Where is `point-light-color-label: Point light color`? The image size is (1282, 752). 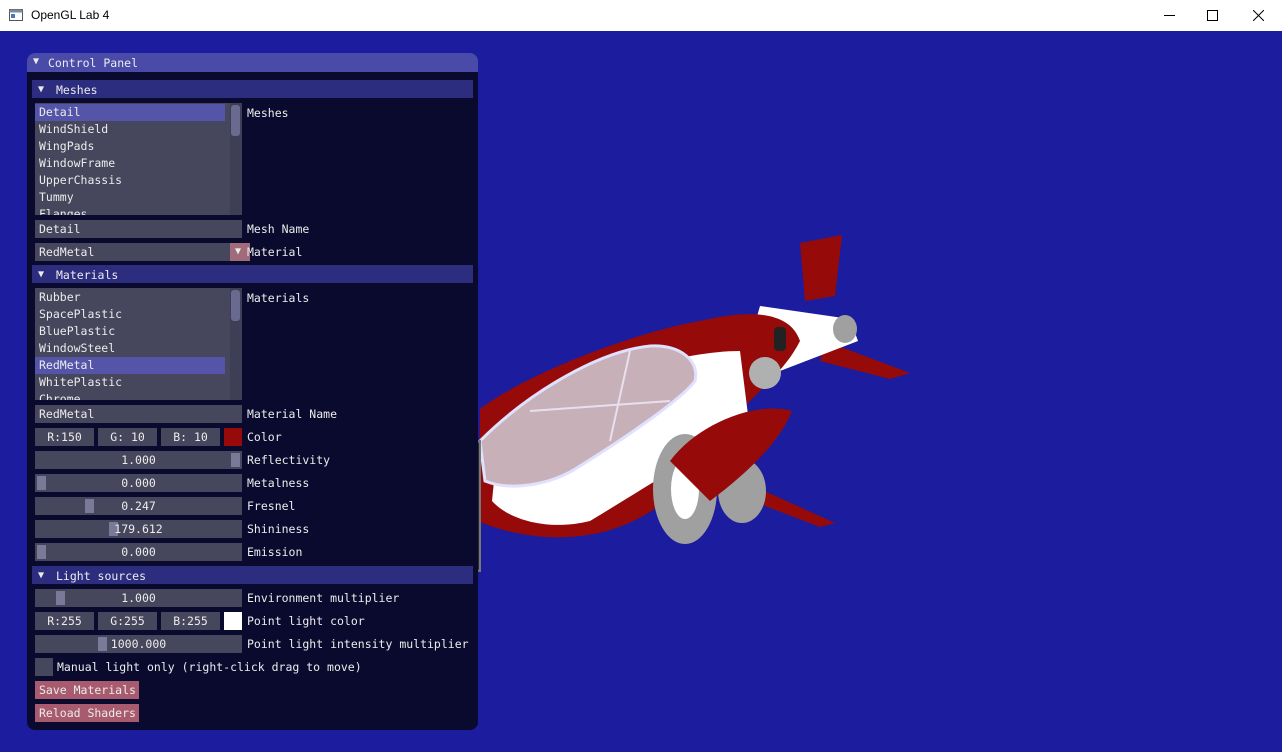 point-light-color-label: Point light color is located at coordinates (306, 621).